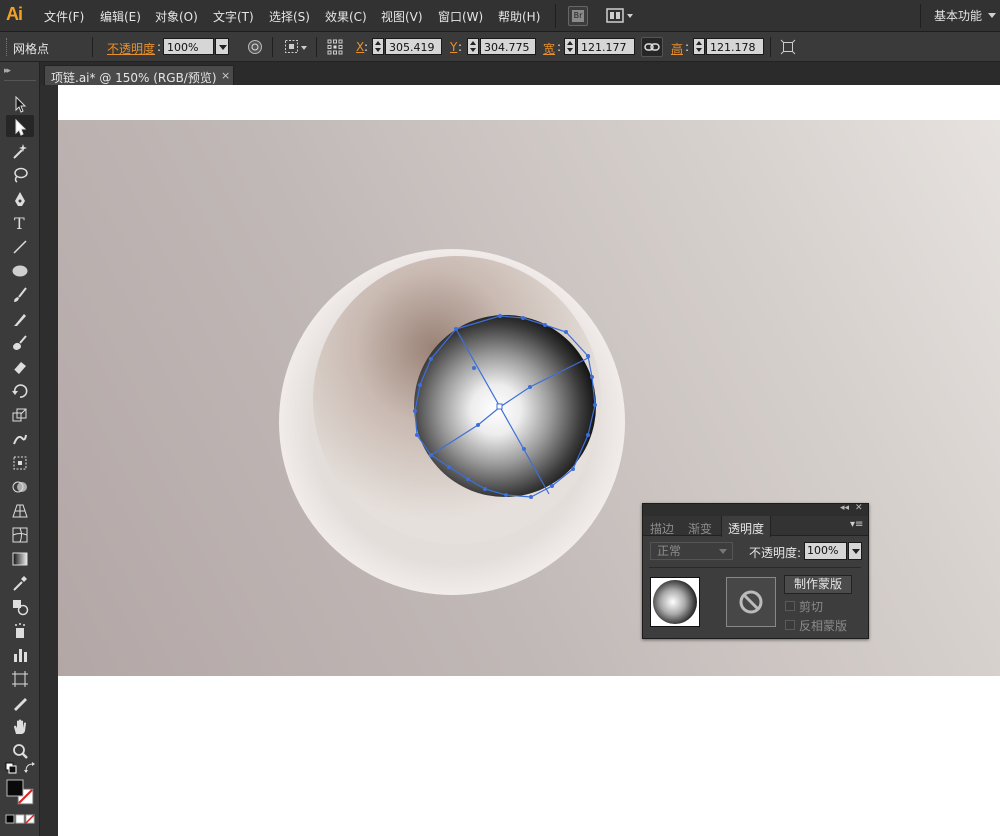  What do you see at coordinates (120, 16) in the screenshot?
I see `menu-edit: 编辑(E)` at bounding box center [120, 16].